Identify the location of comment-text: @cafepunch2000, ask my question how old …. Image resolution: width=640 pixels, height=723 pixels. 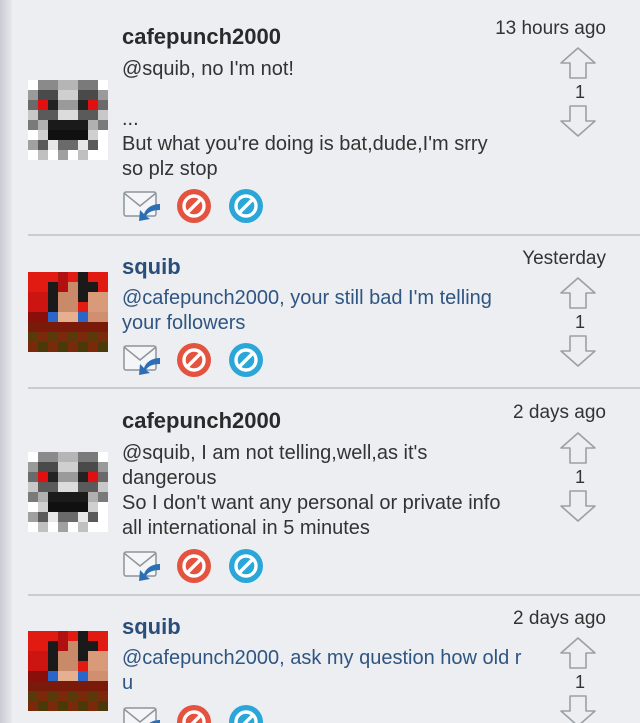
(322, 670).